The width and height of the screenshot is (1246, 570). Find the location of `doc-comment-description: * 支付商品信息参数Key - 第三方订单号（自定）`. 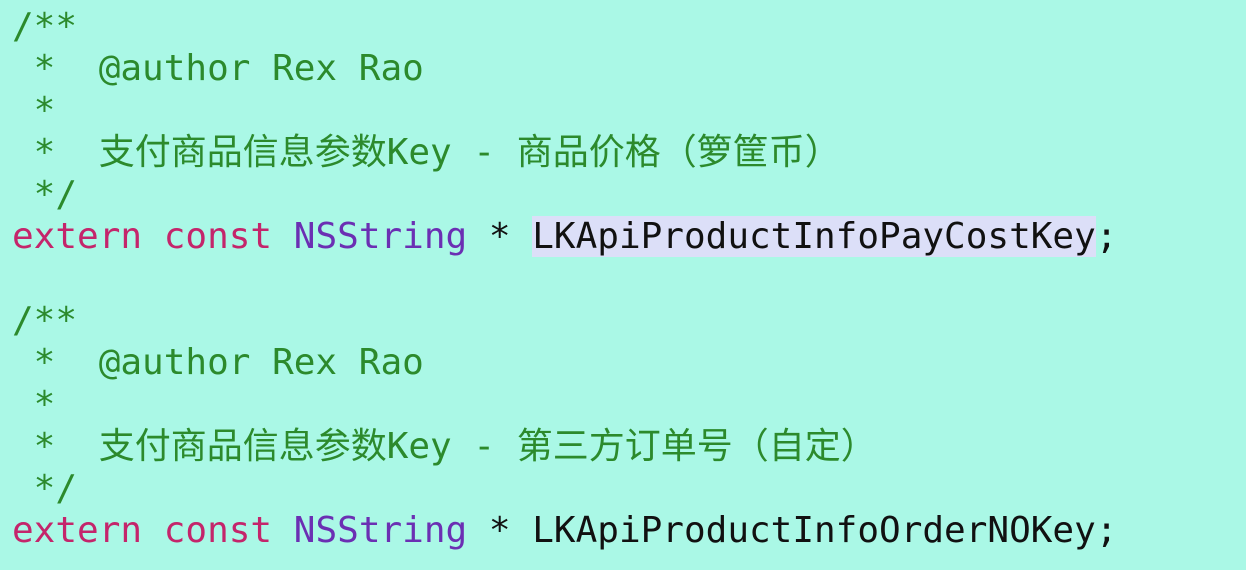

doc-comment-description: * 支付商品信息参数Key - 第三方订单号（自定） is located at coordinates (444, 446).